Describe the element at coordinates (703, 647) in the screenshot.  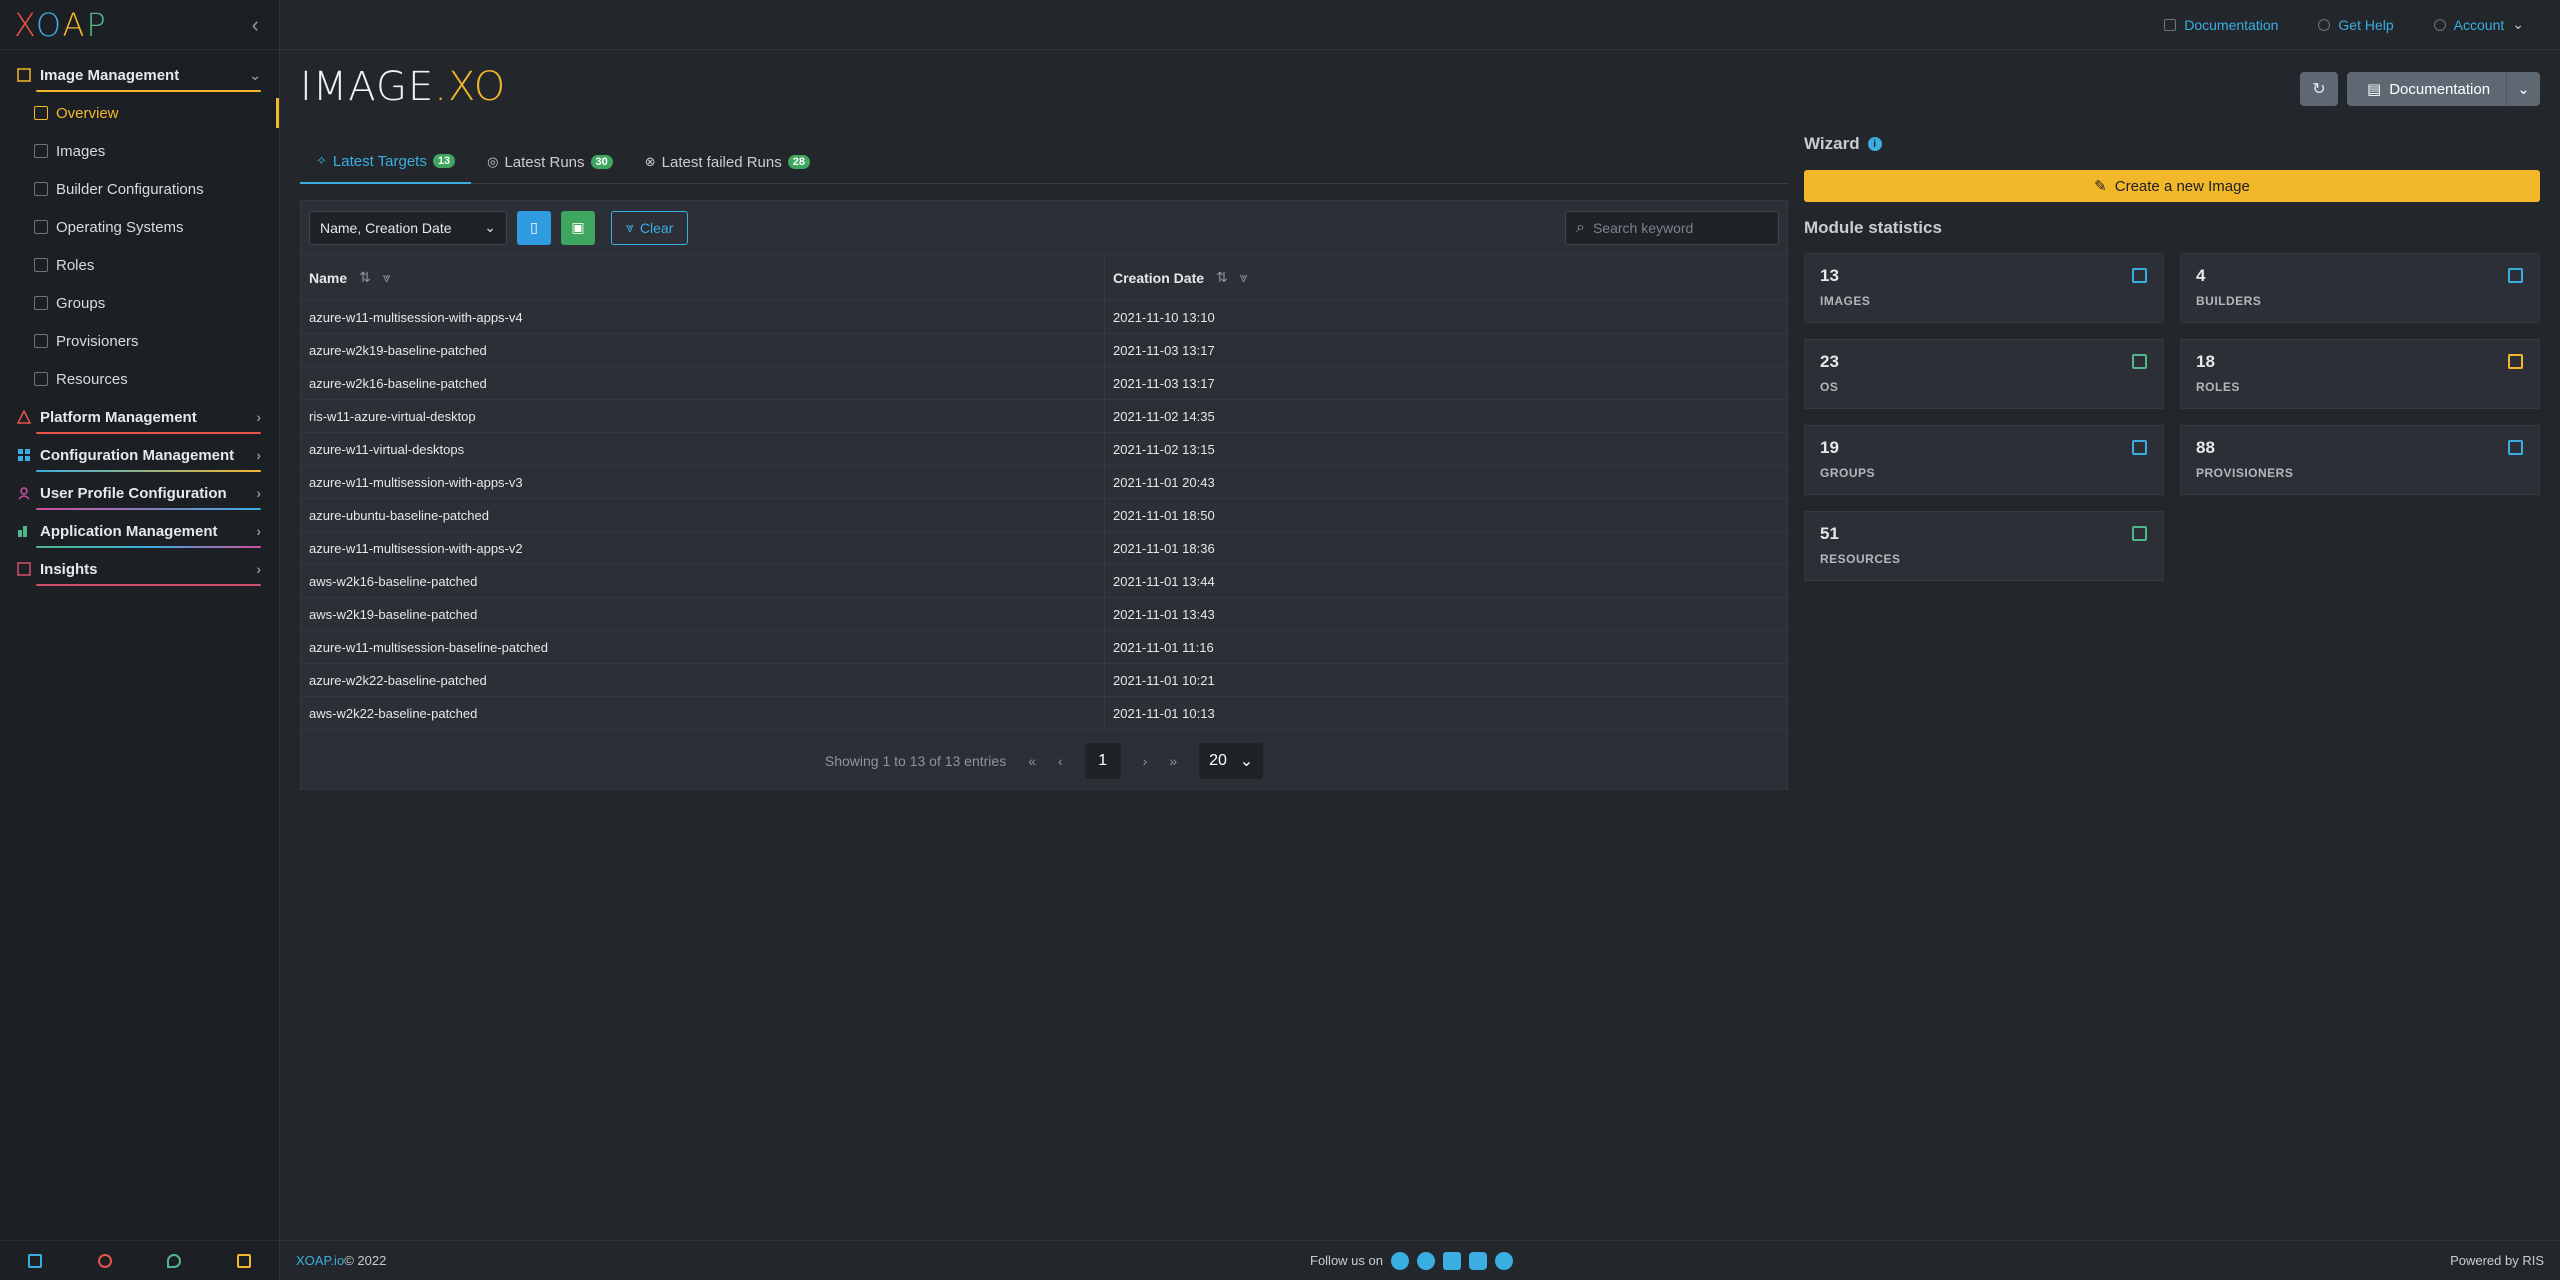
I see `cell-name: azure-w11-multisession-baseline-patched` at that location.